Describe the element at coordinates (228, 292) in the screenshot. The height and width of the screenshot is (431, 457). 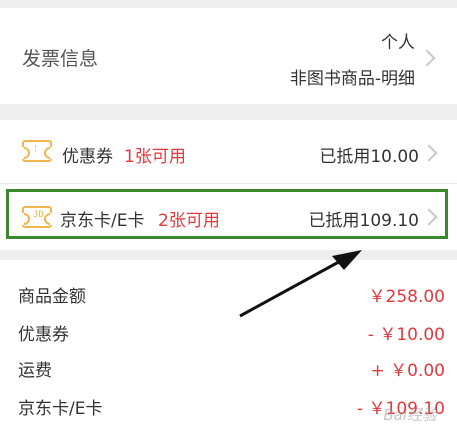
I see `summary-line-goods-amount: 商品金额 ￥258.00` at that location.